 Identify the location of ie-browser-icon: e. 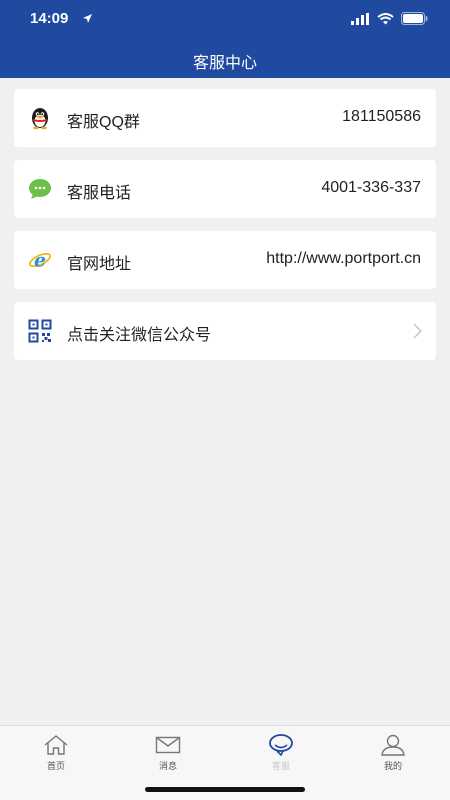
(40, 261).